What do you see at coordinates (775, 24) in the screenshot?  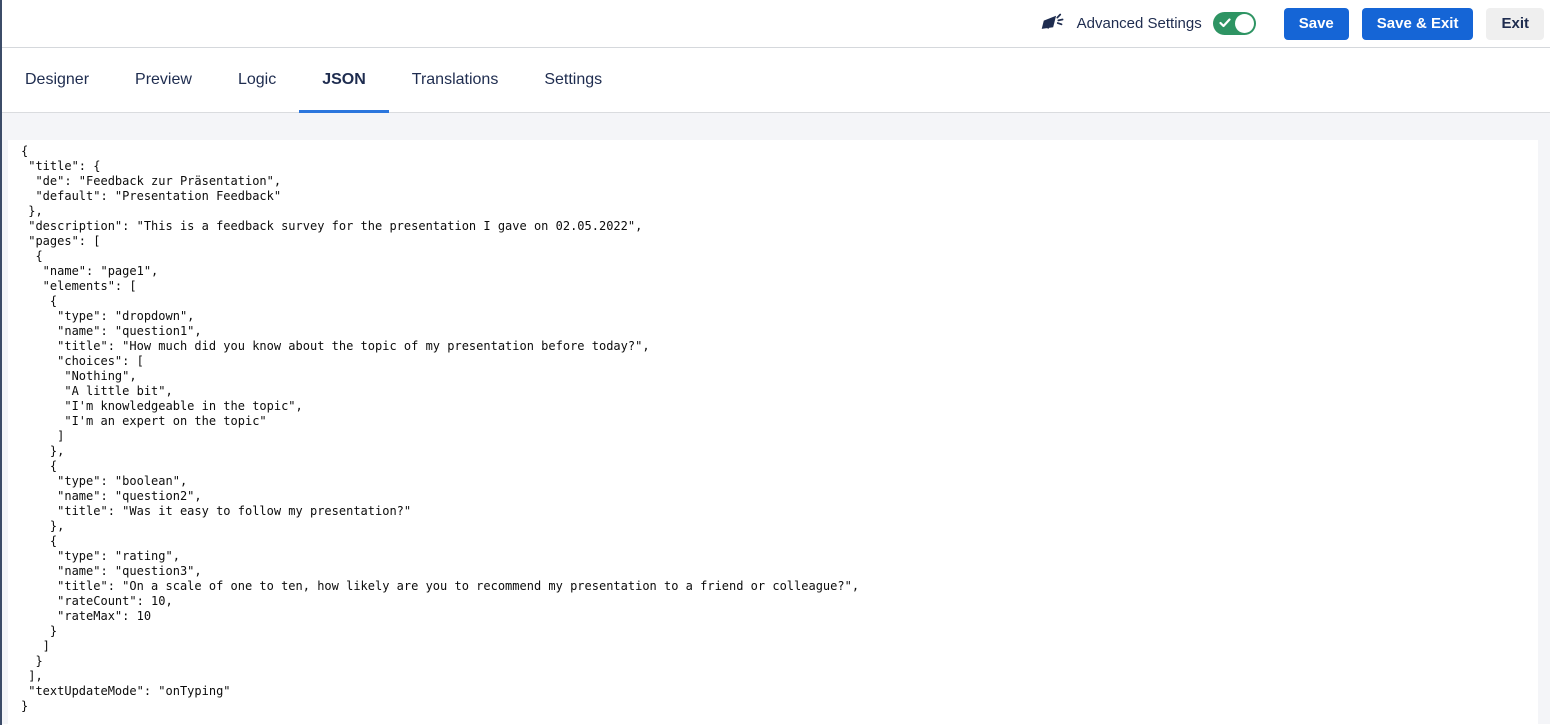 I see `top-bar: Advanced Settings Save Save & Exit Exit` at bounding box center [775, 24].